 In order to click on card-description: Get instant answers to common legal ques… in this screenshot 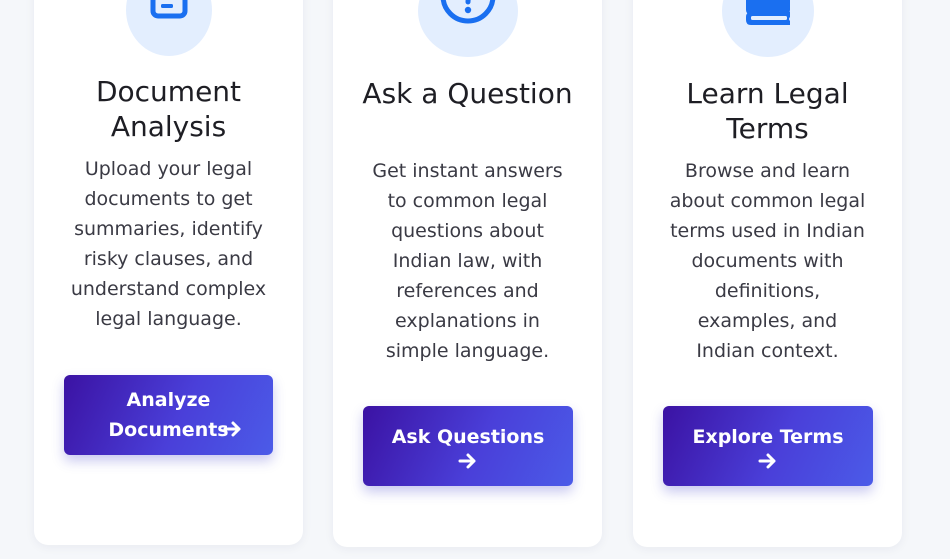, I will do `click(467, 261)`.